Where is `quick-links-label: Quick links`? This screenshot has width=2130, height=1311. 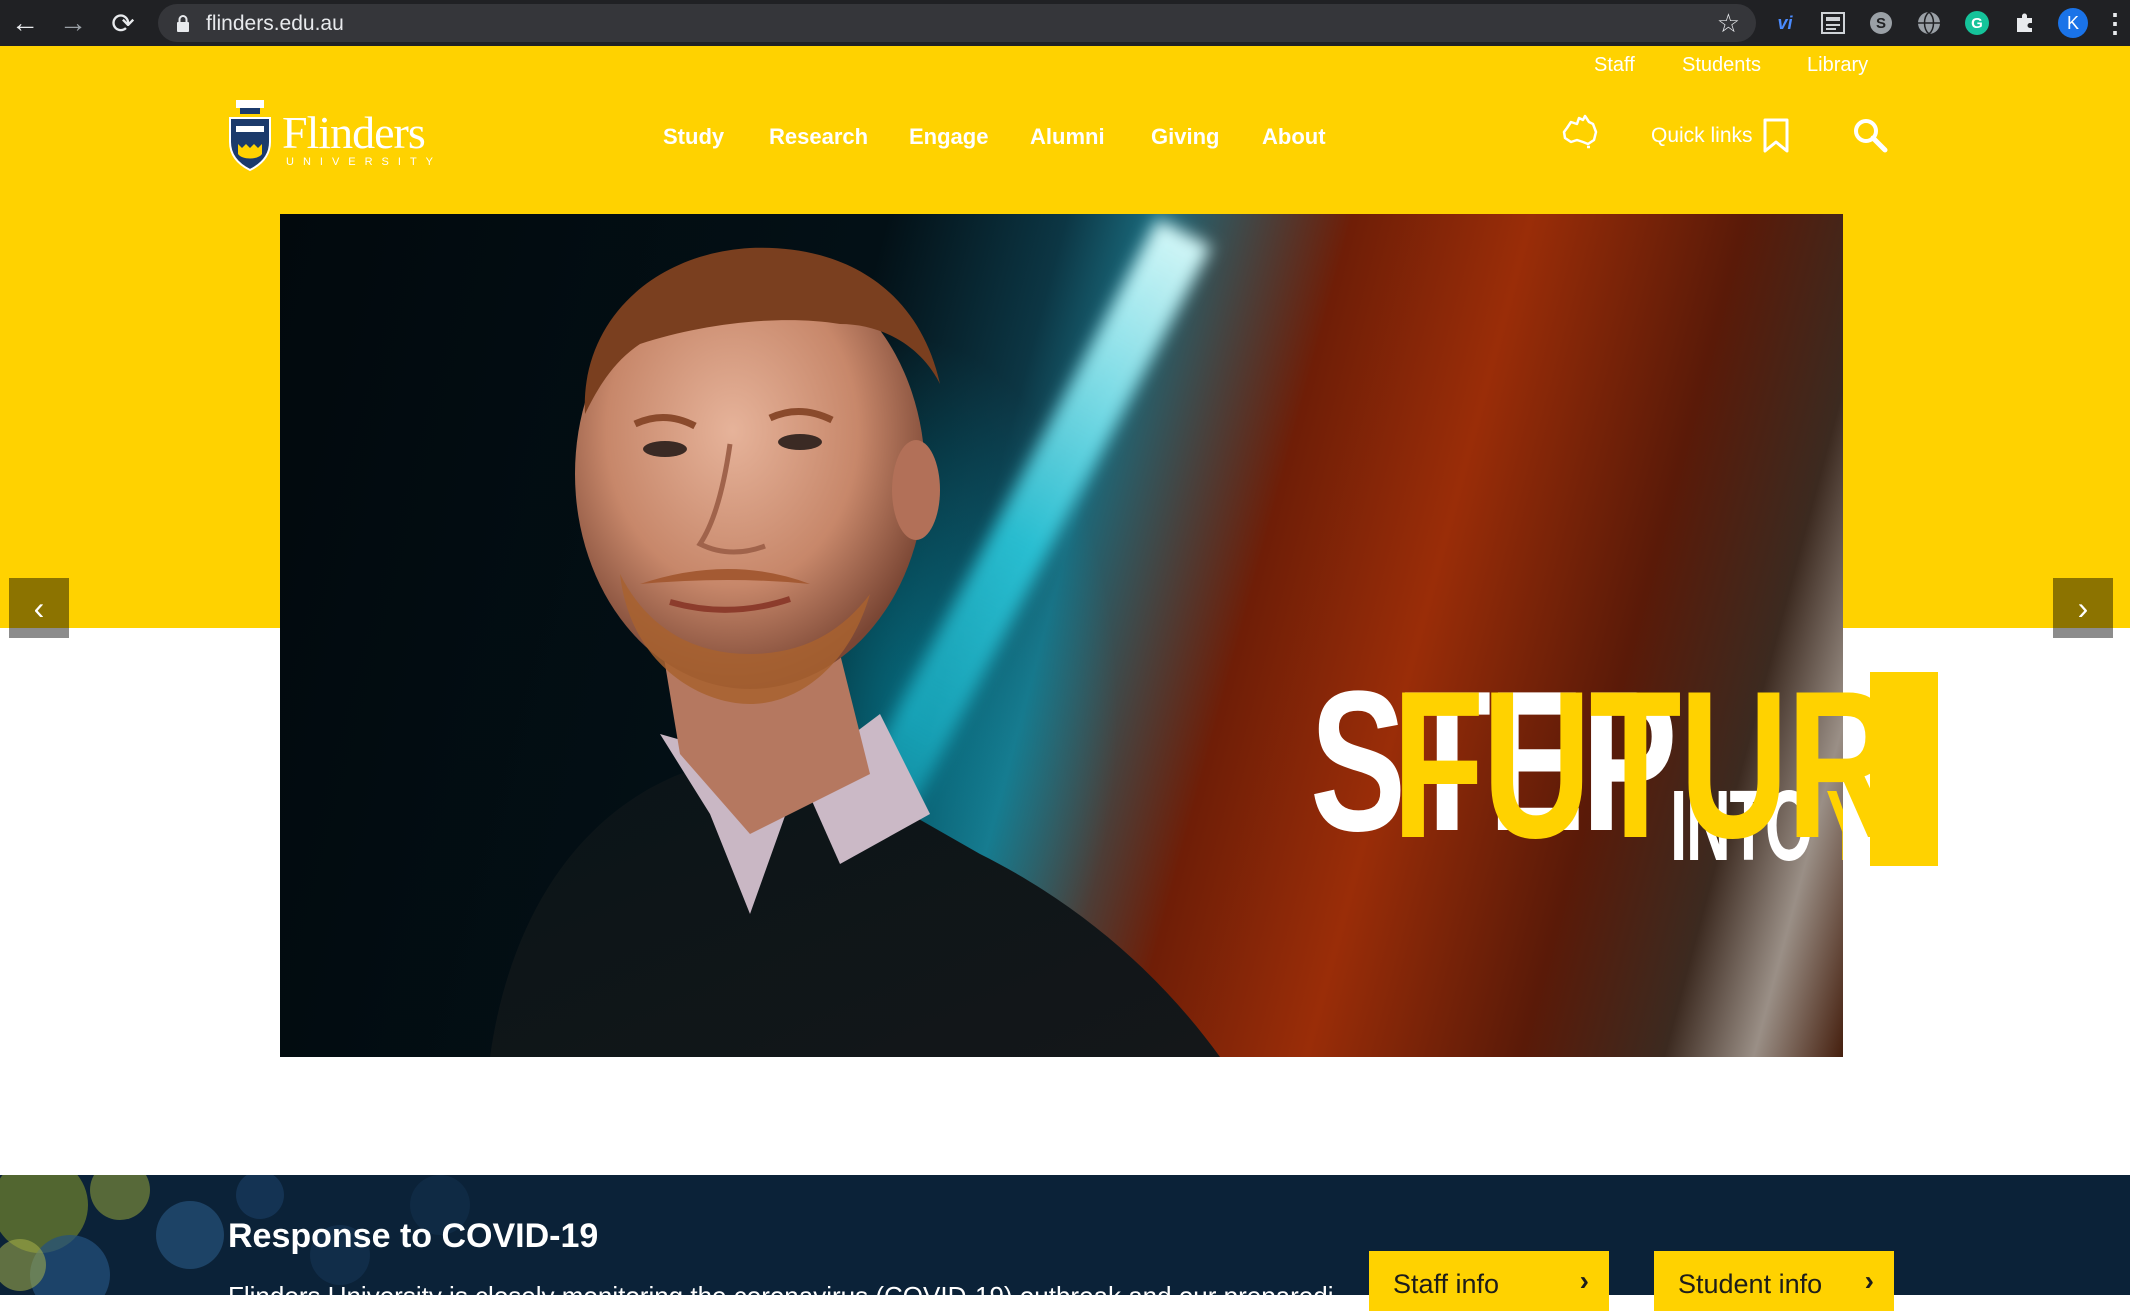 quick-links-label: Quick links is located at coordinates (1702, 136).